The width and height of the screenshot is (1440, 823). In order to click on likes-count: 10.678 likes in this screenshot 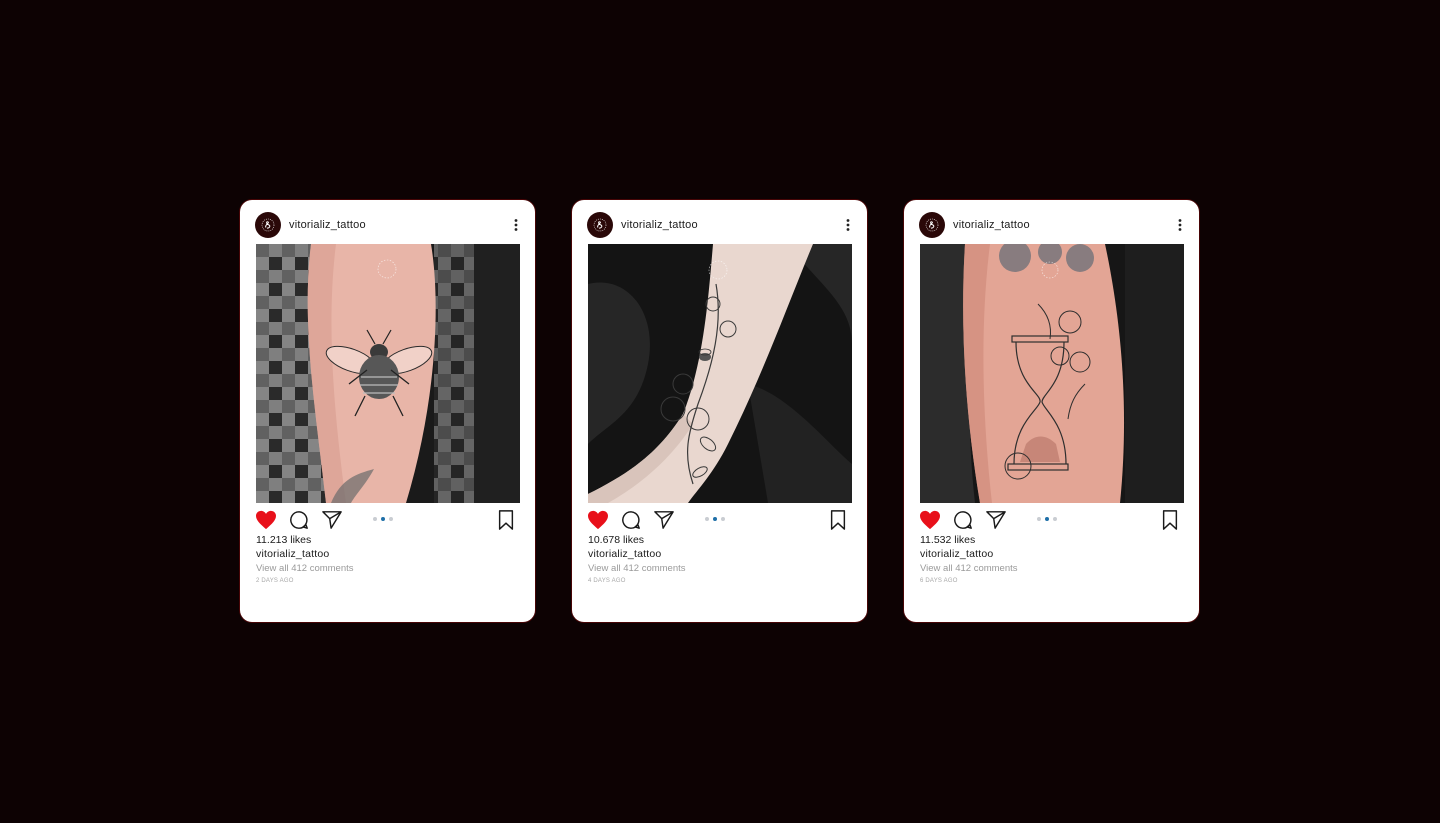, I will do `click(616, 540)`.